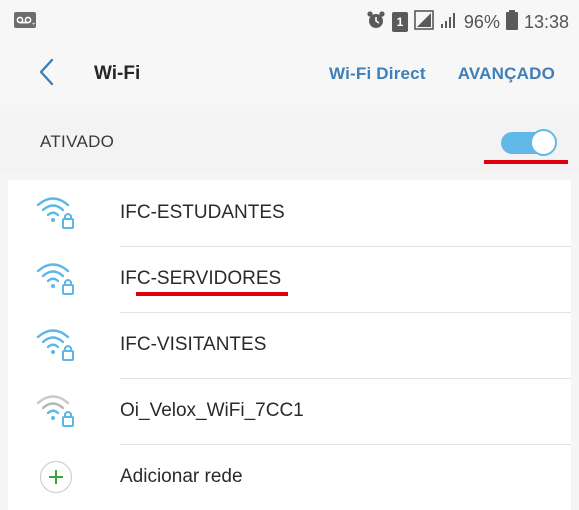 The image size is (579, 510). I want to click on sim-badge-number: 1, so click(400, 22).